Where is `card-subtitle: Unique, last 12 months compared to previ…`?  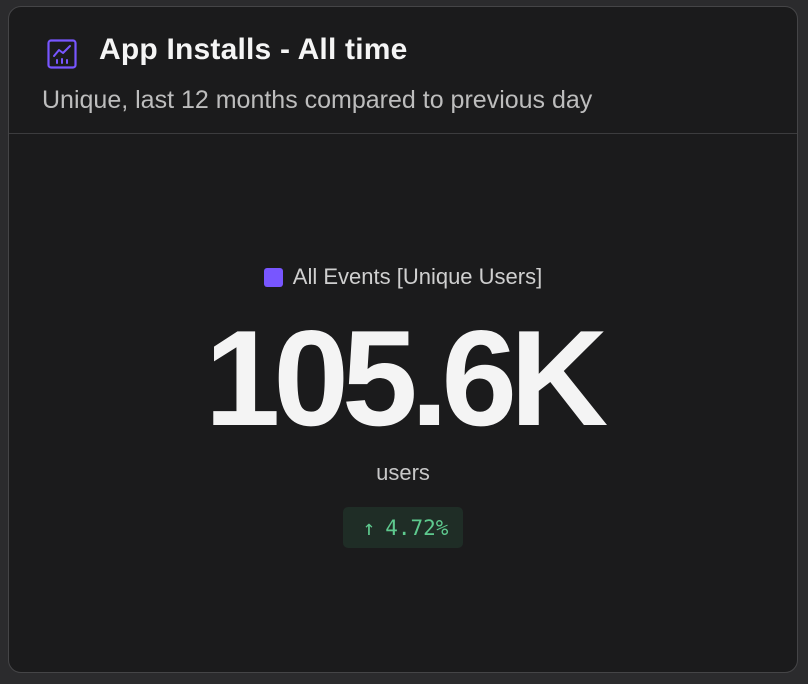 card-subtitle: Unique, last 12 months compared to previ… is located at coordinates (317, 100).